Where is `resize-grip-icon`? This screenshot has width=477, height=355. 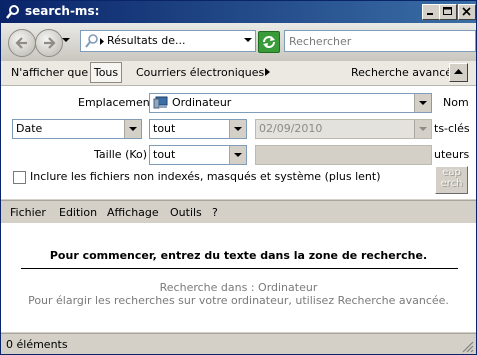
resize-grip-icon is located at coordinates (468, 347).